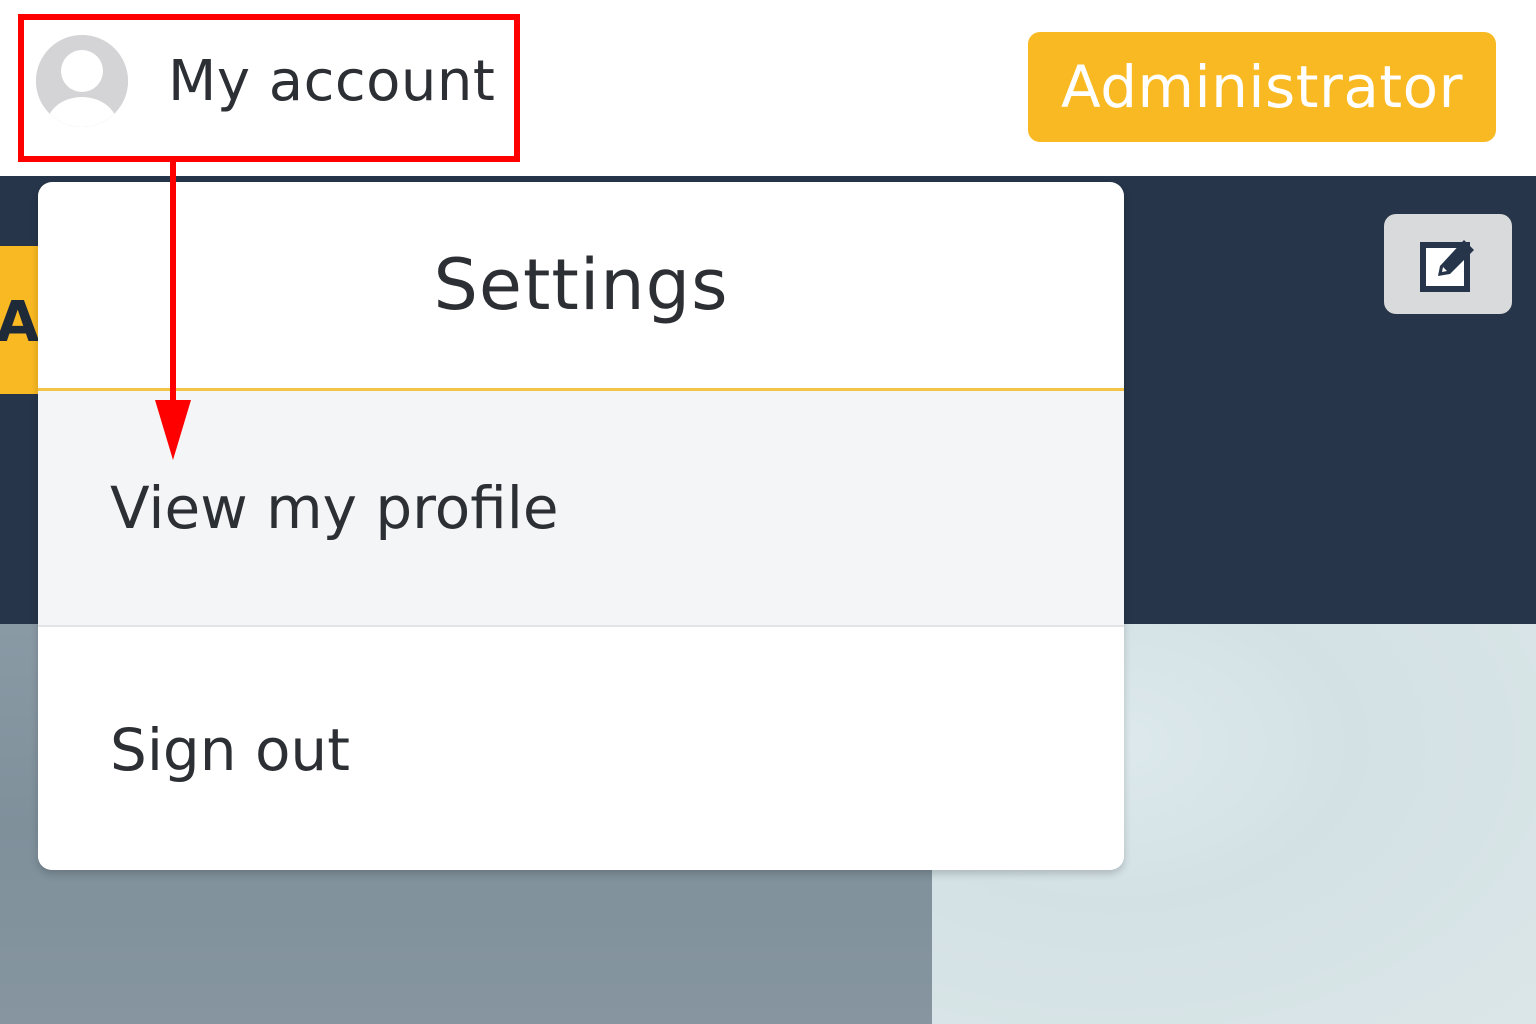 The width and height of the screenshot is (1536, 1024). Describe the element at coordinates (269, 88) in the screenshot. I see `annotation-highlight-box` at that location.